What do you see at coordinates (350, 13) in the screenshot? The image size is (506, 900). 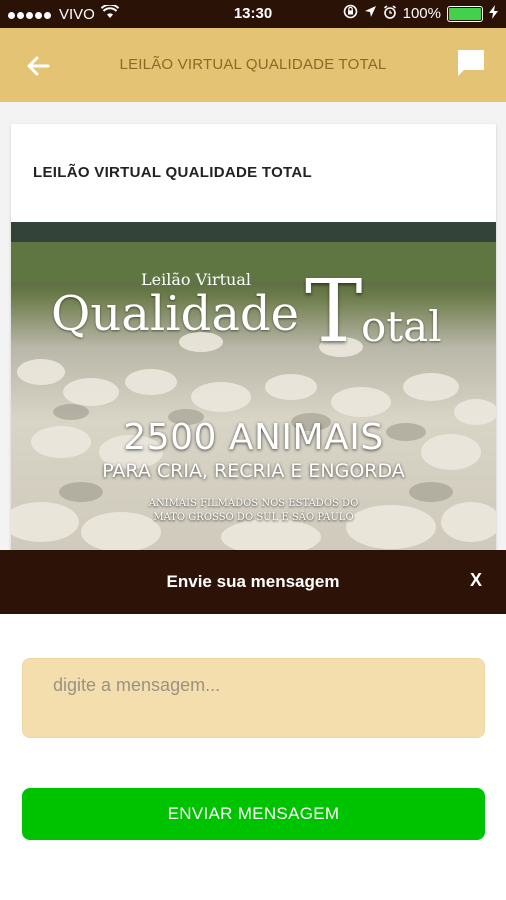 I see `screen-lock-icon` at bounding box center [350, 13].